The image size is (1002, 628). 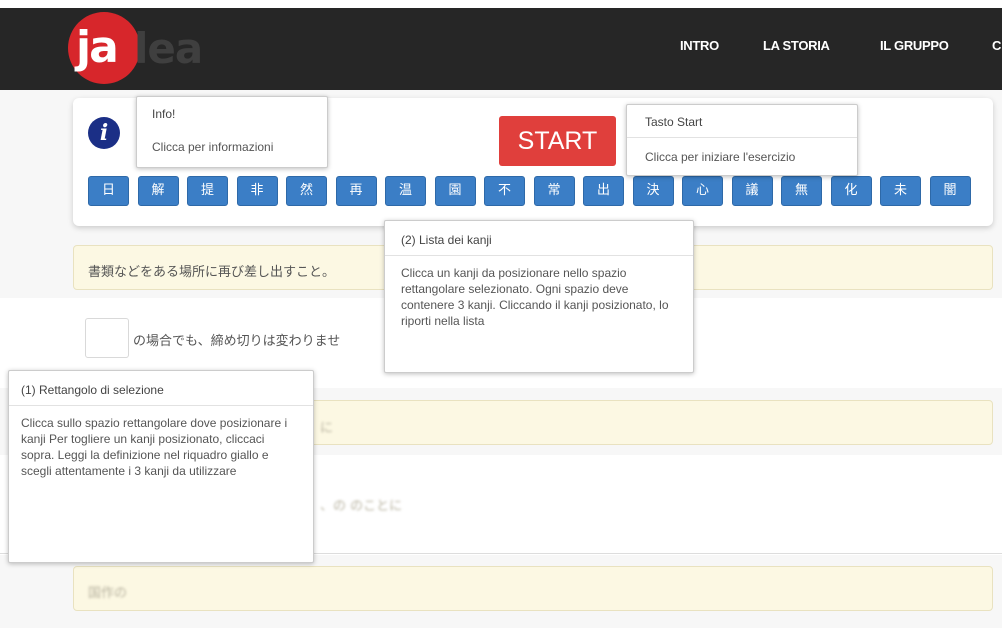 I want to click on kanji-button: 決, so click(x=653, y=191).